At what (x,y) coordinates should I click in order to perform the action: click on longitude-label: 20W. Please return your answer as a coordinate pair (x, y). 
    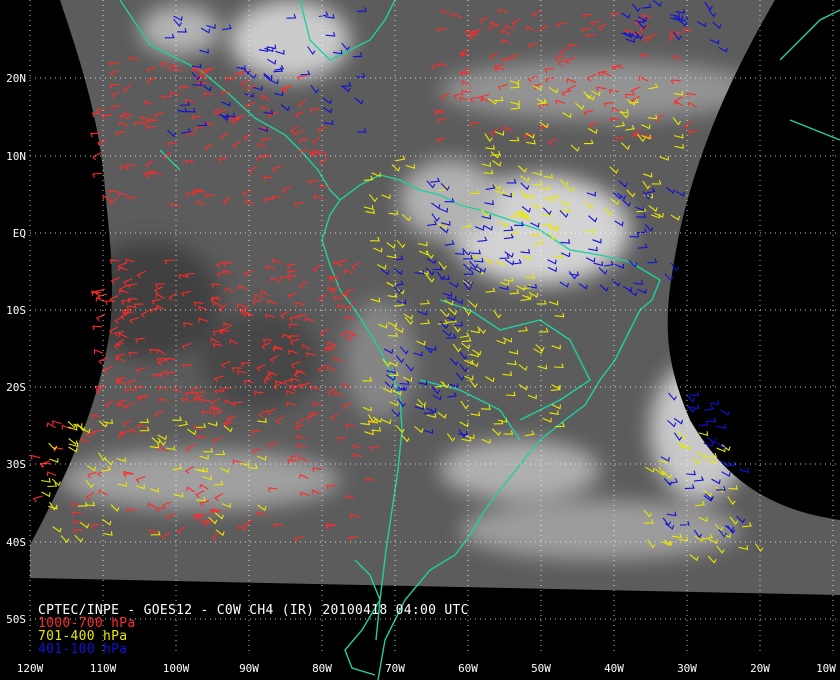
    Looking at the image, I should click on (760, 668).